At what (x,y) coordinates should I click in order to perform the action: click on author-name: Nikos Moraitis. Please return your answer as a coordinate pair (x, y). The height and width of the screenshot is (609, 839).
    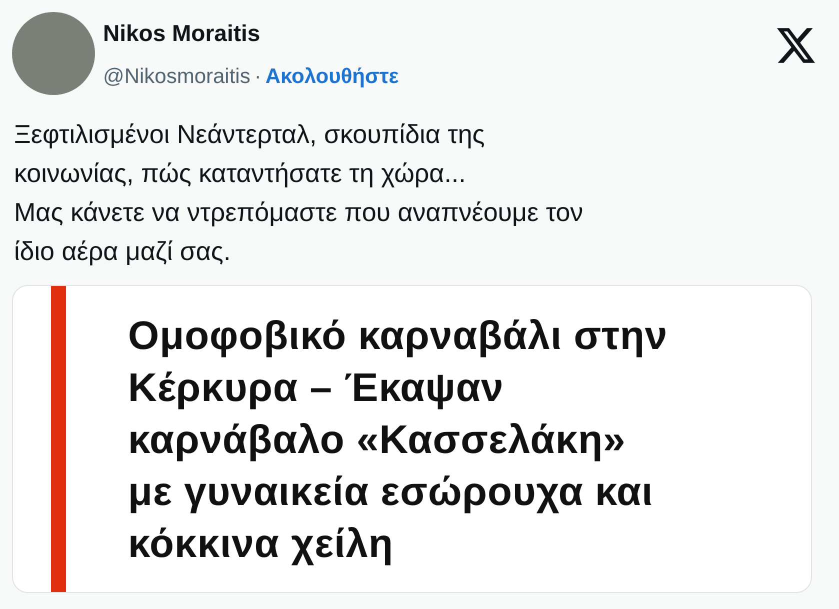
    Looking at the image, I should click on (251, 34).